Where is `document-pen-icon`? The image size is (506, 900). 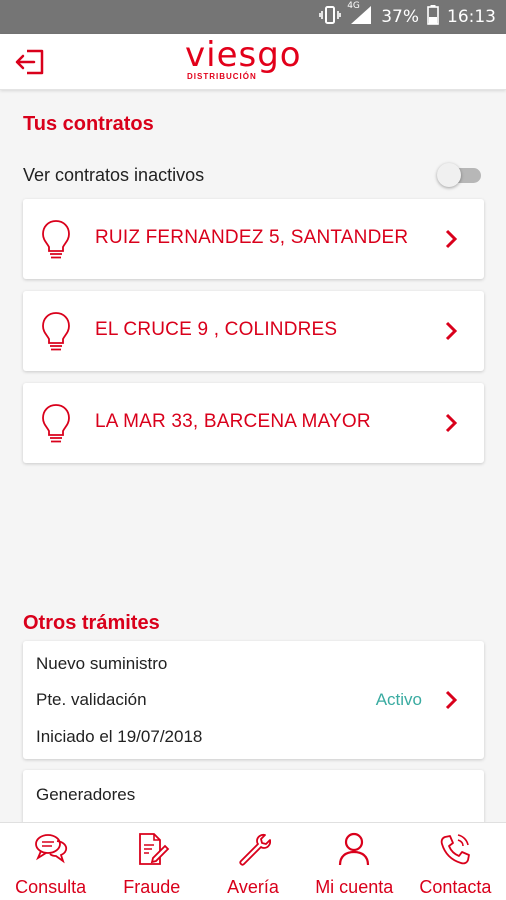 document-pen-icon is located at coordinates (154, 849).